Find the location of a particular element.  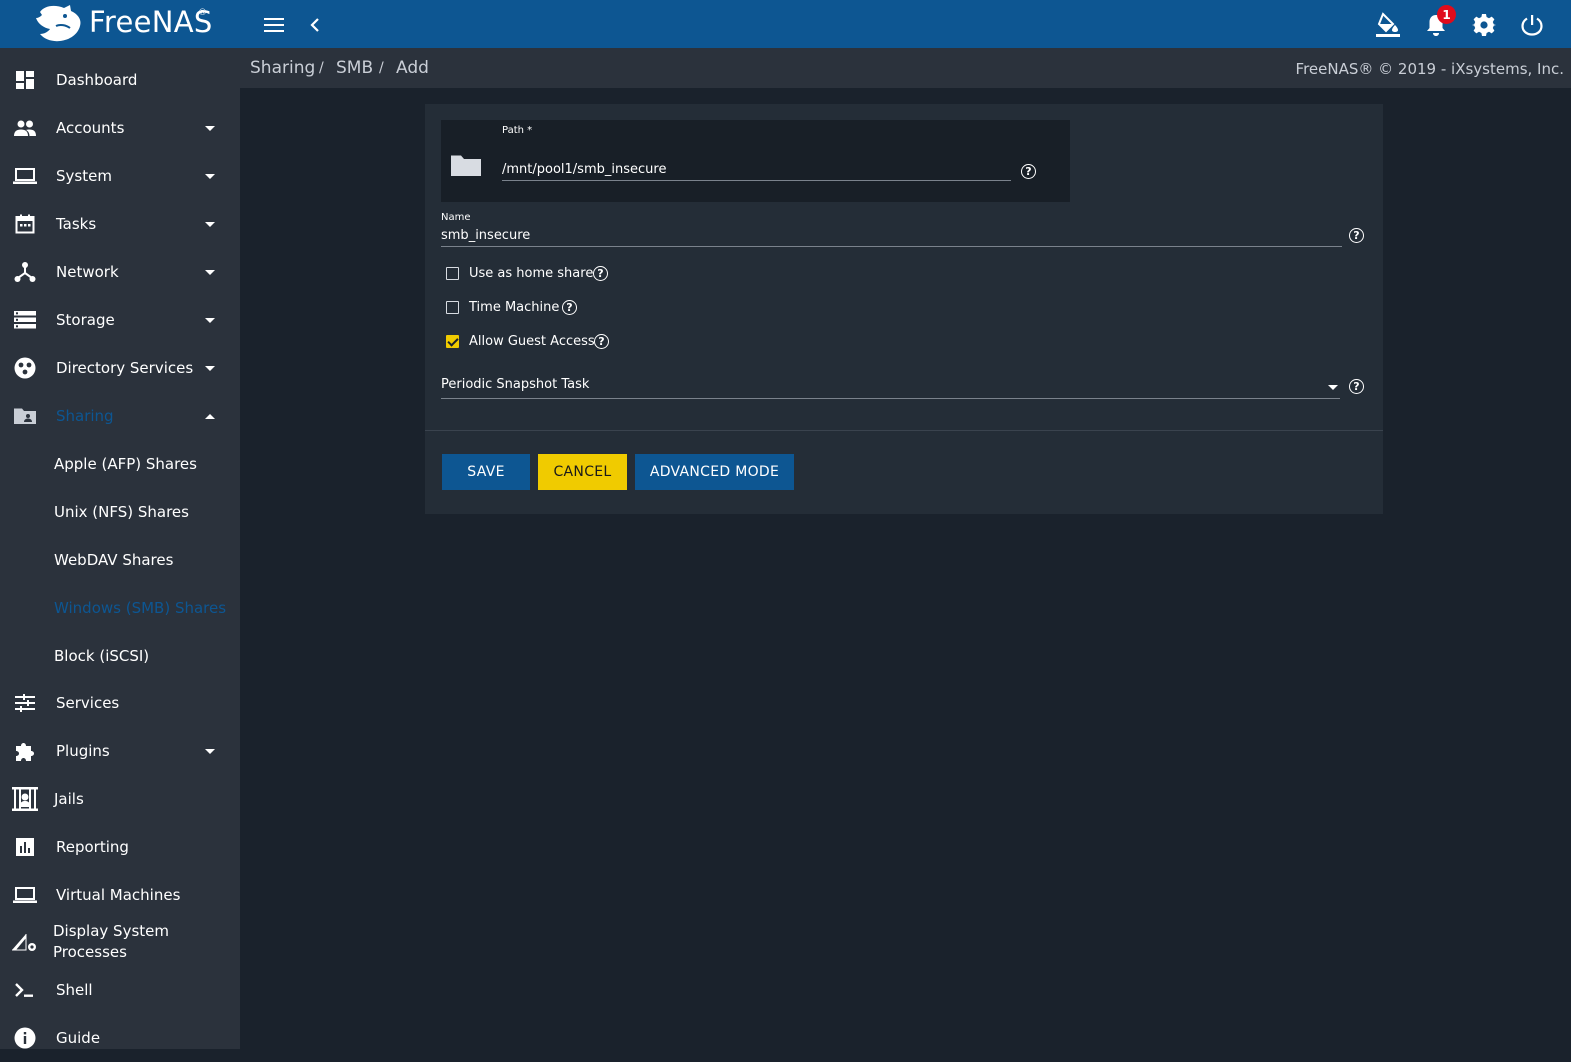

sidebar-subitem-iscsi: Block (iSCSI) is located at coordinates (120, 656).